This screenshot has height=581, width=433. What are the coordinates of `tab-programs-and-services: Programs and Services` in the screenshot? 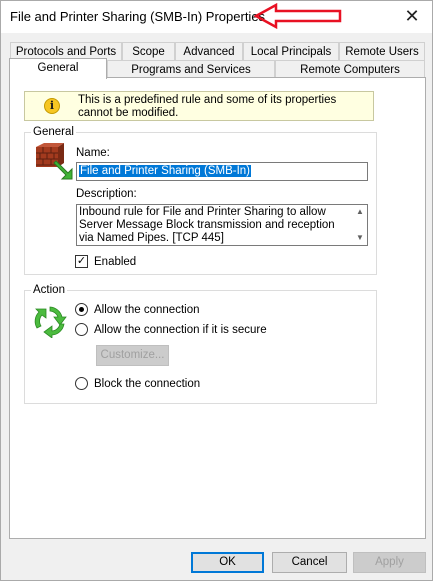 It's located at (191, 69).